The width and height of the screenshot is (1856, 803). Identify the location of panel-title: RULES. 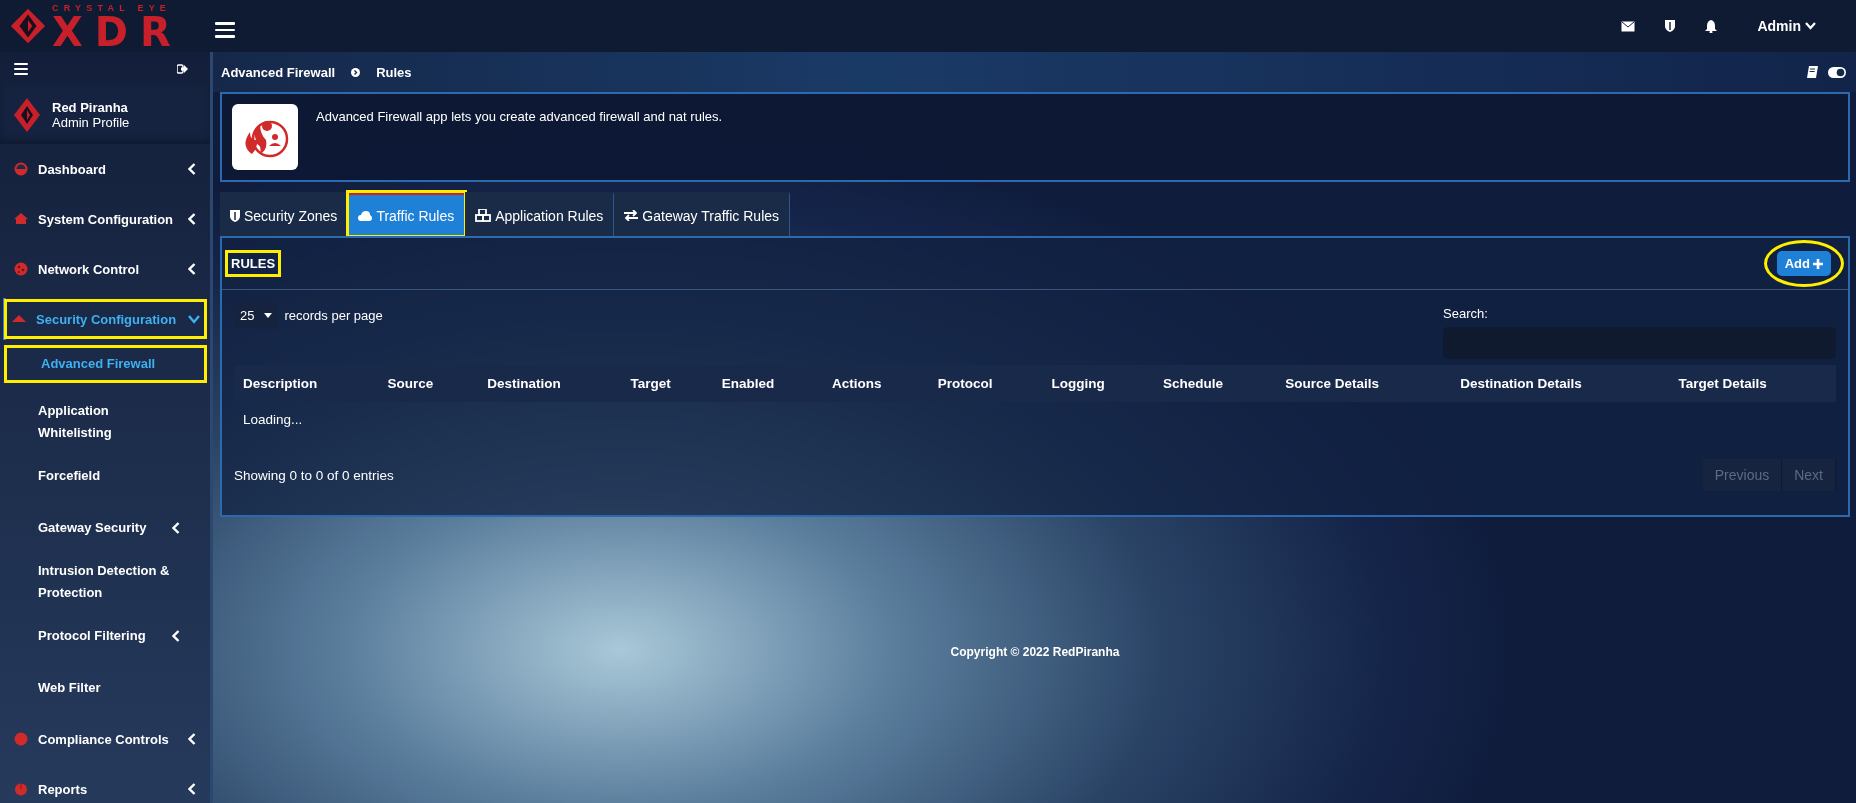
(253, 263).